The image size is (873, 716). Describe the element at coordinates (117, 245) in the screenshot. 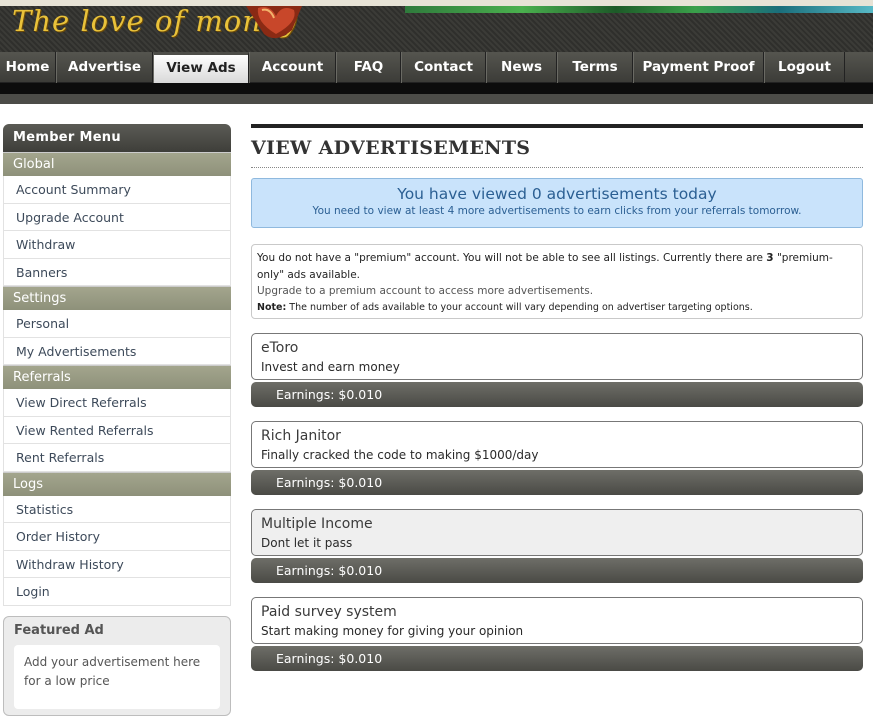

I see `sidebar-item-withdraw: Withdraw` at that location.